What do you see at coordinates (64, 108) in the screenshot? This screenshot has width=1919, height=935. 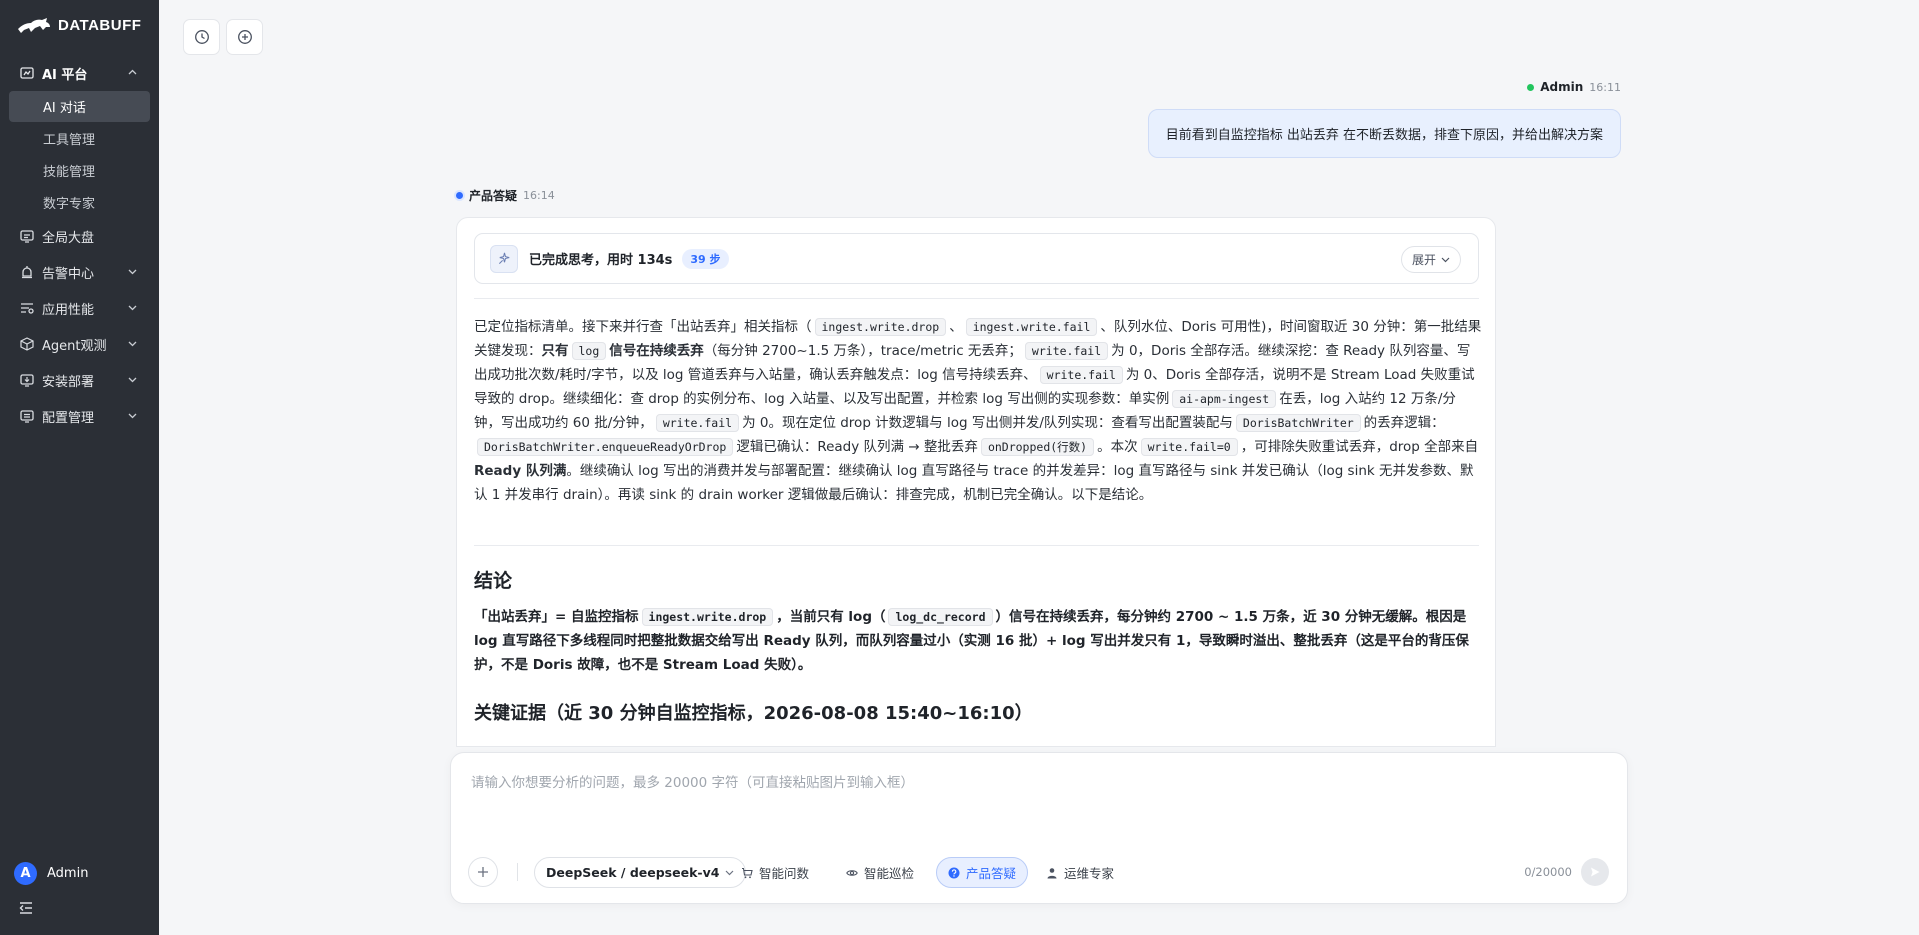 I see `sidebar-item-label: AI 对话` at bounding box center [64, 108].